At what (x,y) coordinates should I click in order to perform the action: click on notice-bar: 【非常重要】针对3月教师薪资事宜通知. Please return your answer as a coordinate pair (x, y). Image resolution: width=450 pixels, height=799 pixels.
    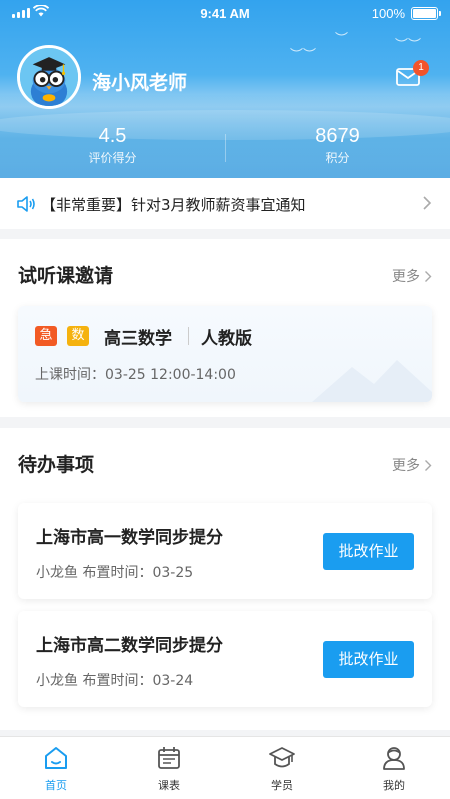
    Looking at the image, I should click on (225, 203).